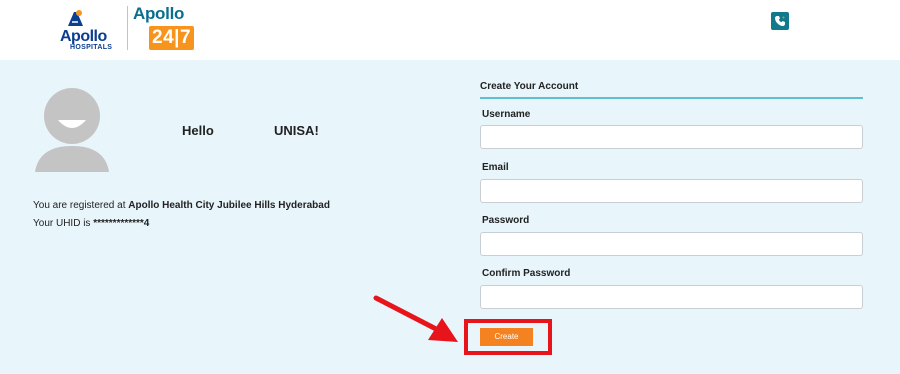 The height and width of the screenshot is (374, 900). What do you see at coordinates (63, 223) in the screenshot?
I see `uhid-prefix: Your UHID is` at bounding box center [63, 223].